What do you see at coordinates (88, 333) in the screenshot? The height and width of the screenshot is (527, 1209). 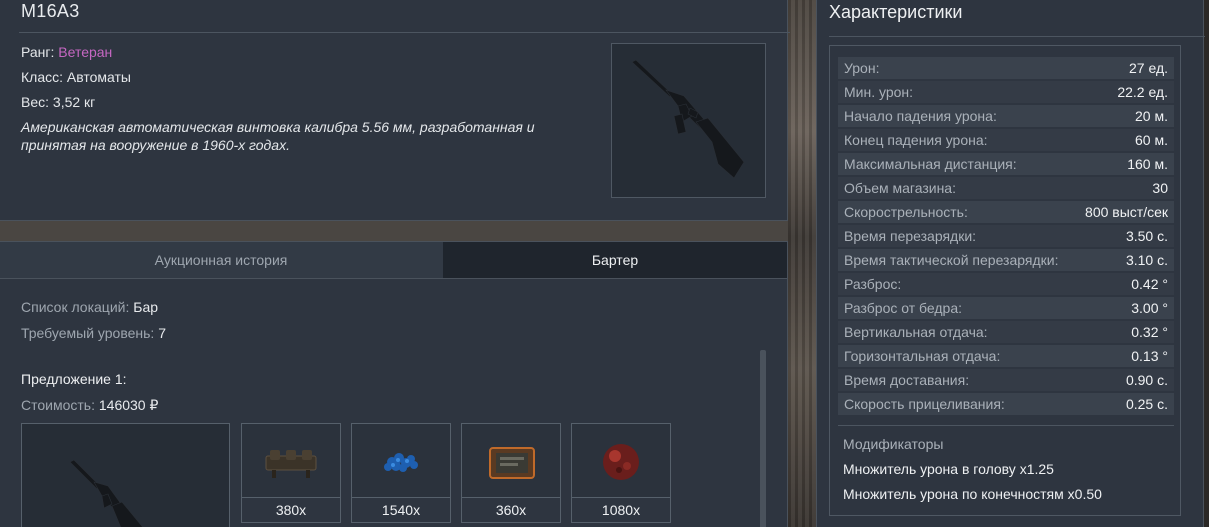 I see `level-label: Требуемый уровень:` at bounding box center [88, 333].